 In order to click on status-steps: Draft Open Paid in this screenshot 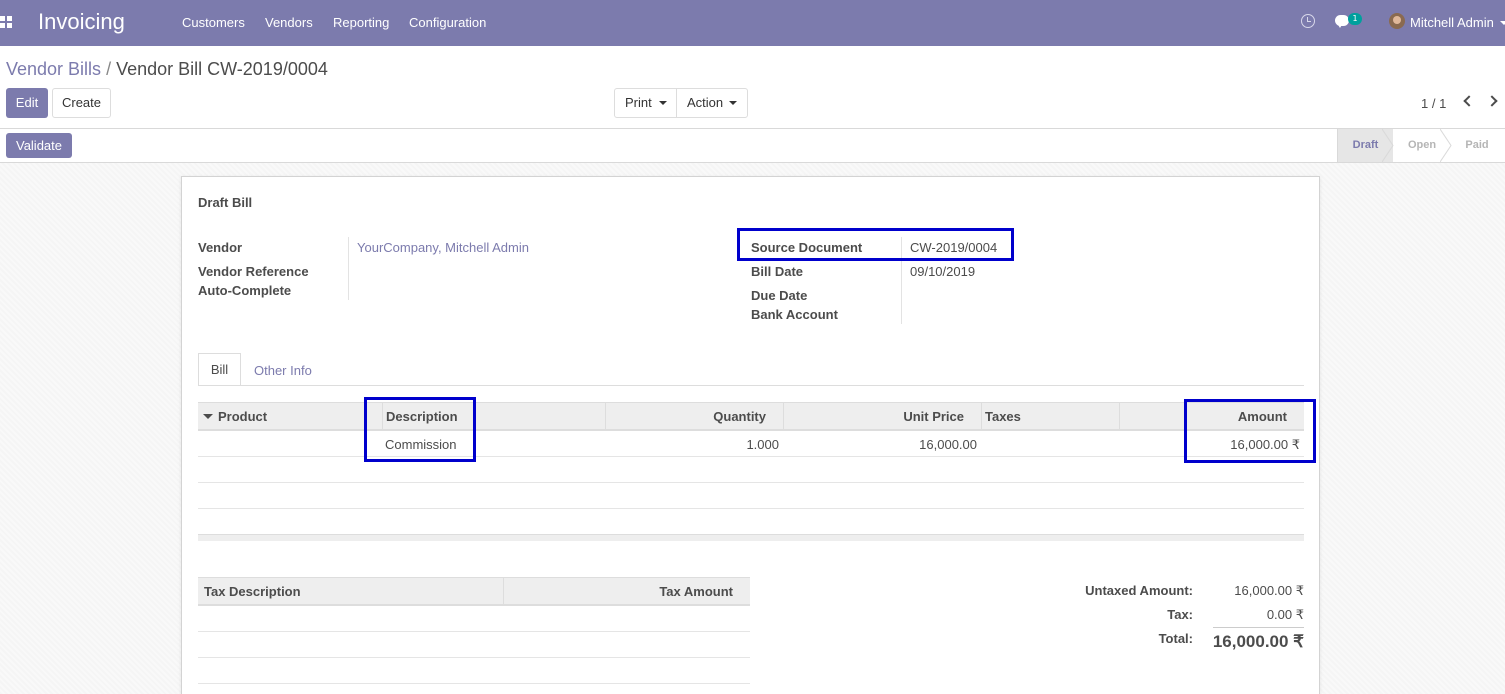, I will do `click(1420, 145)`.